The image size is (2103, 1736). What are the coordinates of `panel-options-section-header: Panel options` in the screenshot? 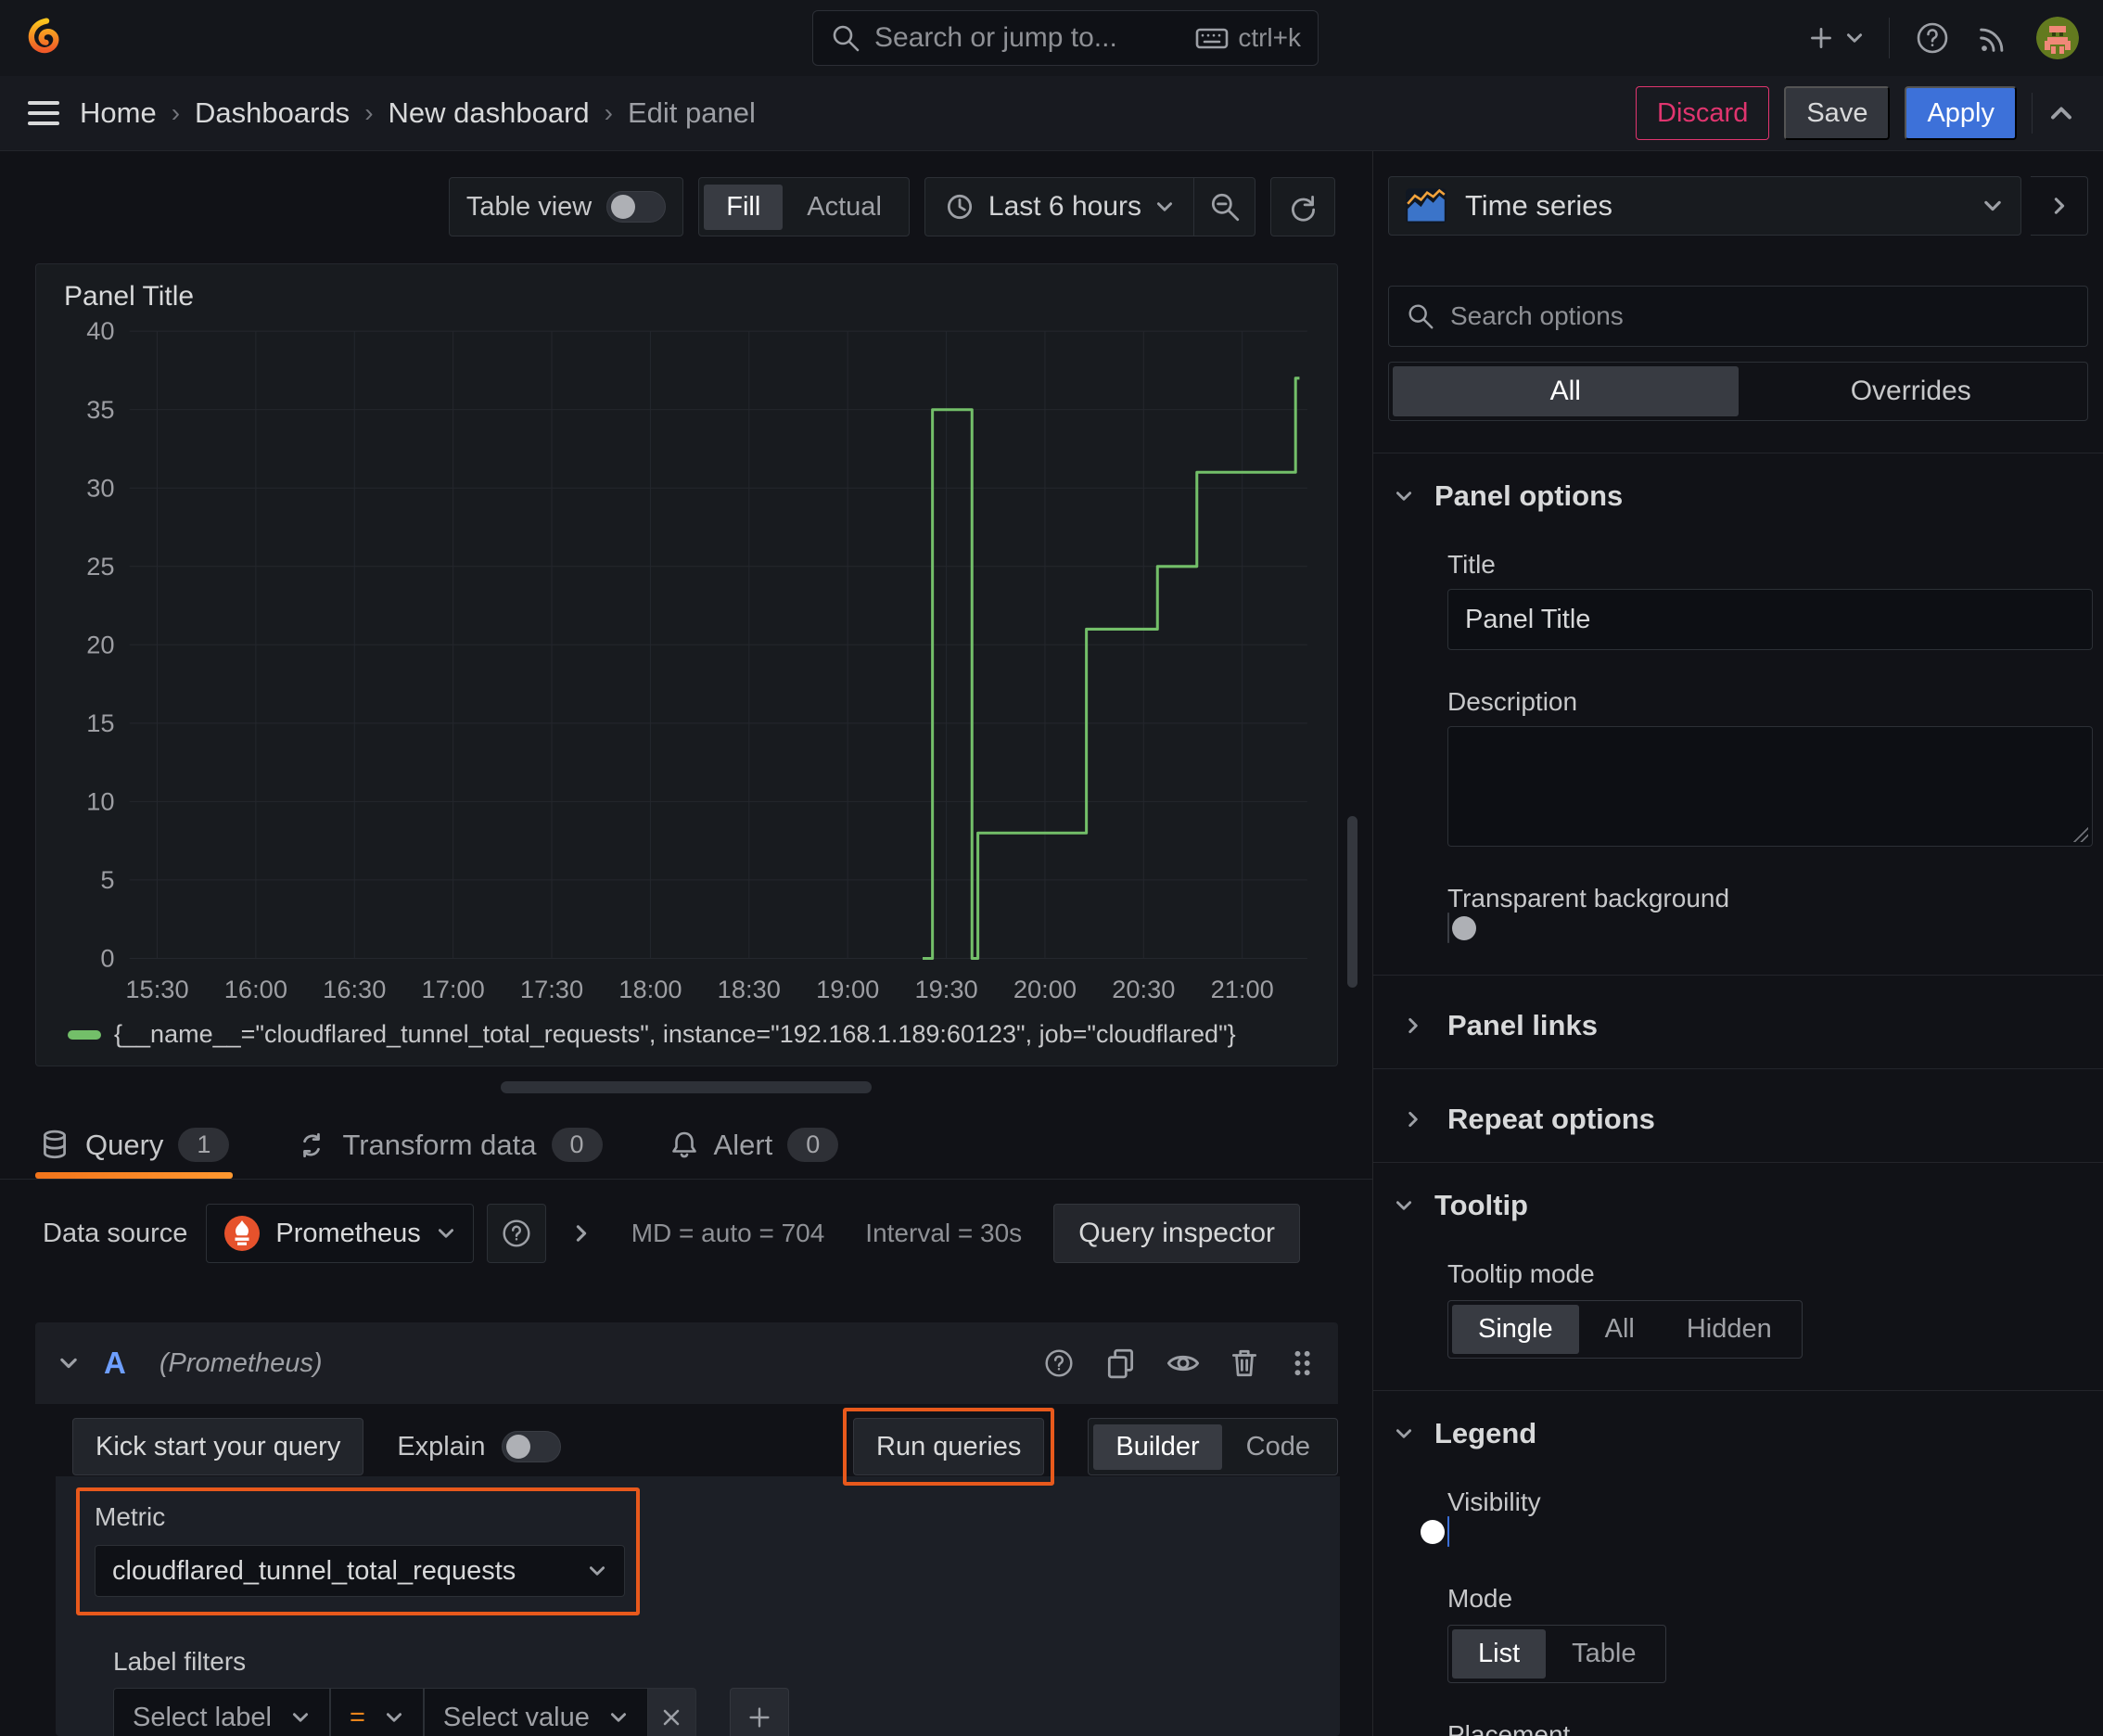 It's located at (1738, 496).